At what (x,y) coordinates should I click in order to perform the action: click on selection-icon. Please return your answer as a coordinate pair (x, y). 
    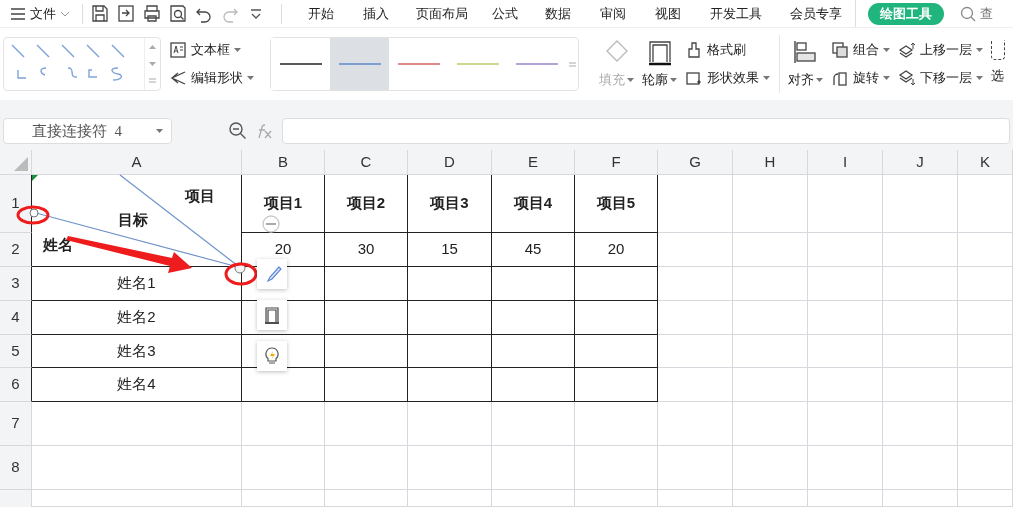
    Looking at the image, I should click on (998, 50).